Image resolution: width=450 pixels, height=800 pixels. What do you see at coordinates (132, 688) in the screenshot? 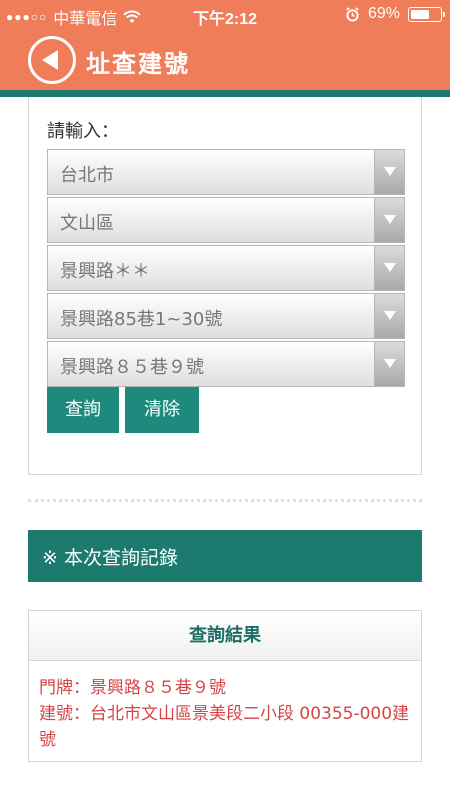
I see `result-line-address: 門牌：景興路８５巷９號` at bounding box center [132, 688].